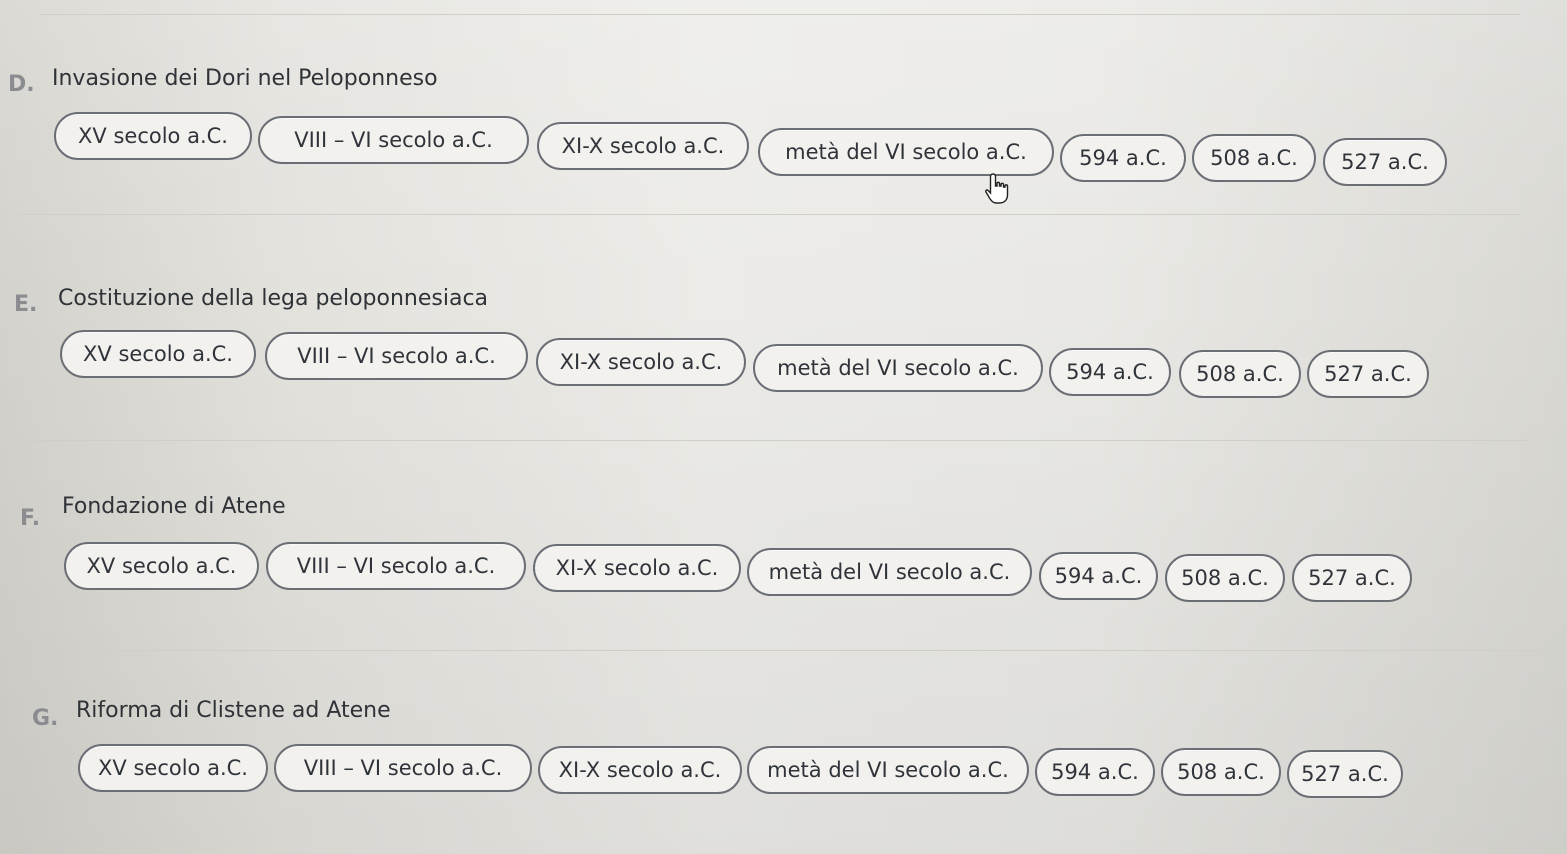  What do you see at coordinates (783, 60) in the screenshot?
I see `question-d: D. Invasione dei Dori nel Peloponneso` at bounding box center [783, 60].